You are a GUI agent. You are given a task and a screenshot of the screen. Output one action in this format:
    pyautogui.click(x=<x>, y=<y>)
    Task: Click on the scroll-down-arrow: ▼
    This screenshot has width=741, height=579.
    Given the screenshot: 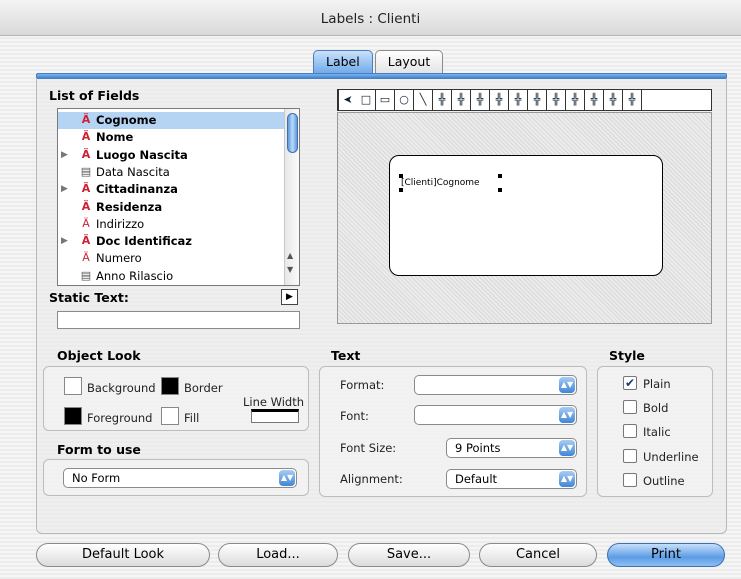 What is the action you would take?
    pyautogui.click(x=290, y=269)
    